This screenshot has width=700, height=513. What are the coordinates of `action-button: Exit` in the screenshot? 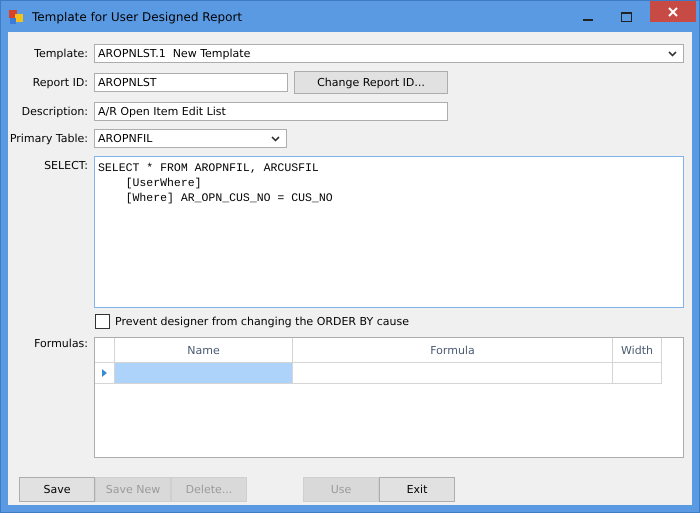 It's located at (417, 489).